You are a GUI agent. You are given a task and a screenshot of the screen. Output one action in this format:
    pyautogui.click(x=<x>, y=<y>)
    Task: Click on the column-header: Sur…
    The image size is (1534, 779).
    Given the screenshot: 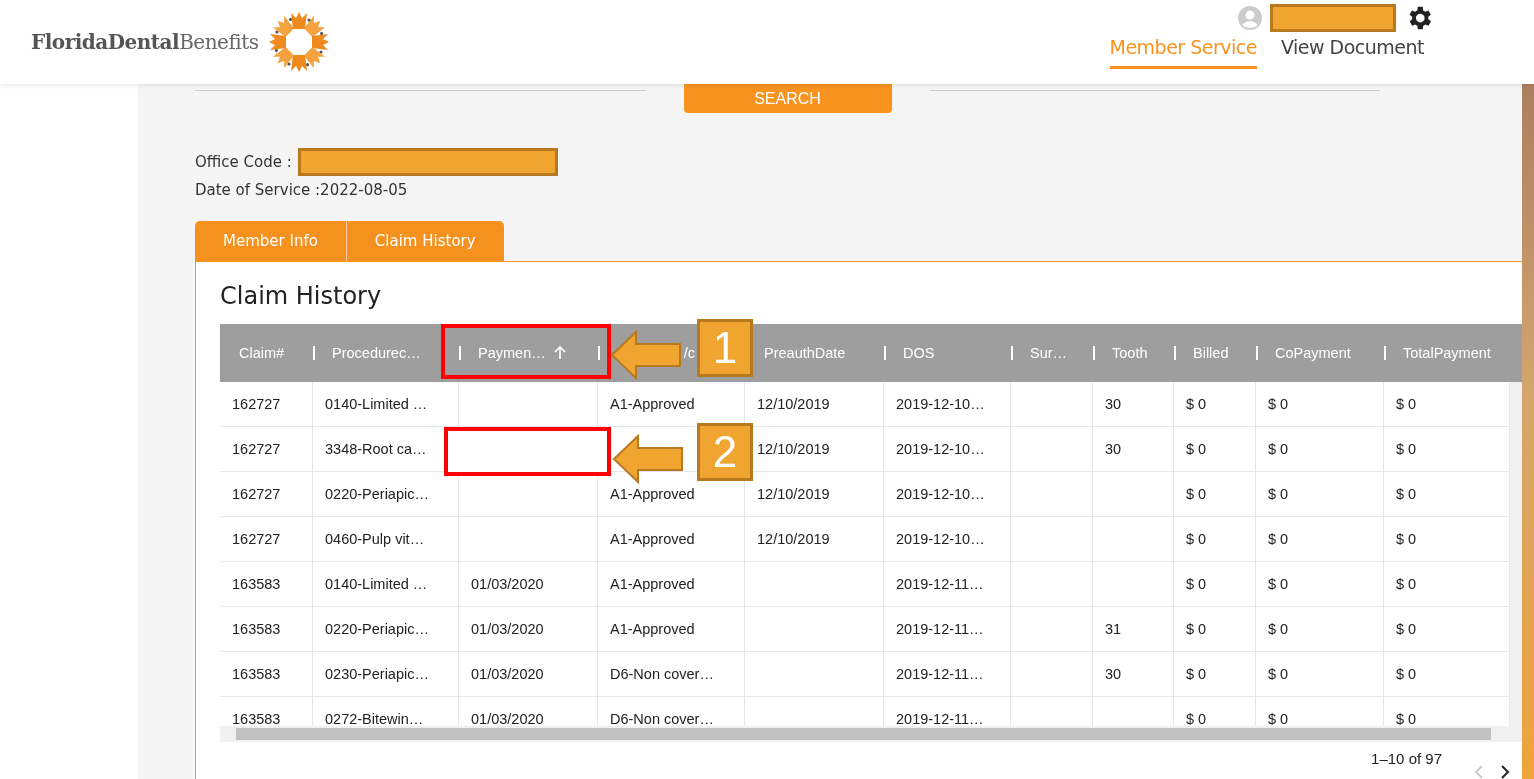 What is the action you would take?
    pyautogui.click(x=1049, y=353)
    